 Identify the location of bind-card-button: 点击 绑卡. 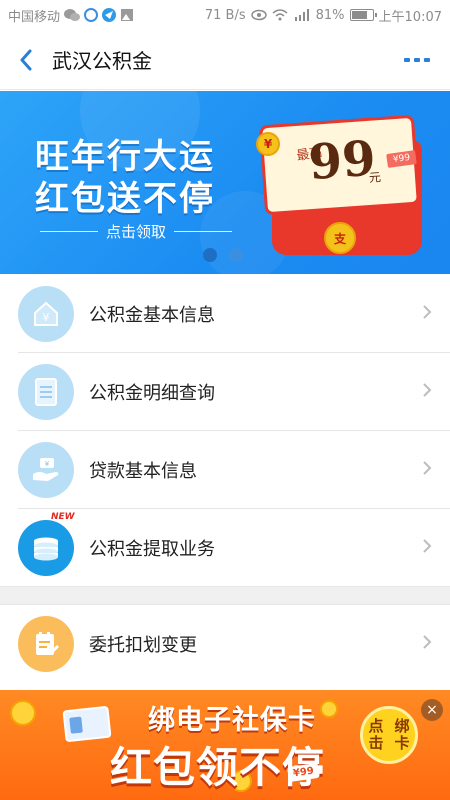
(389, 735).